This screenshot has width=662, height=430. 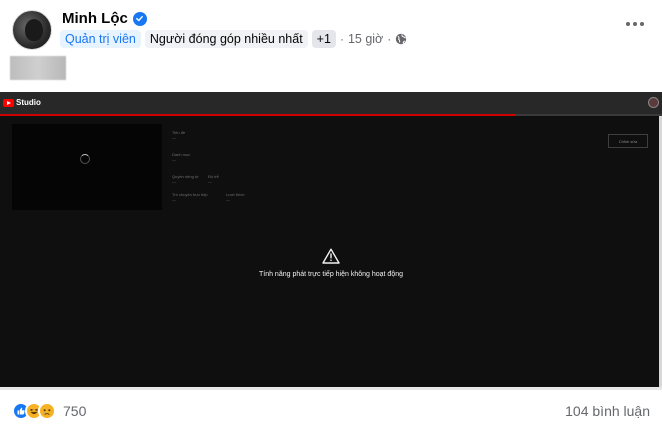 I want to click on stream-info-row: Tiêu đề —, so click(x=178, y=135).